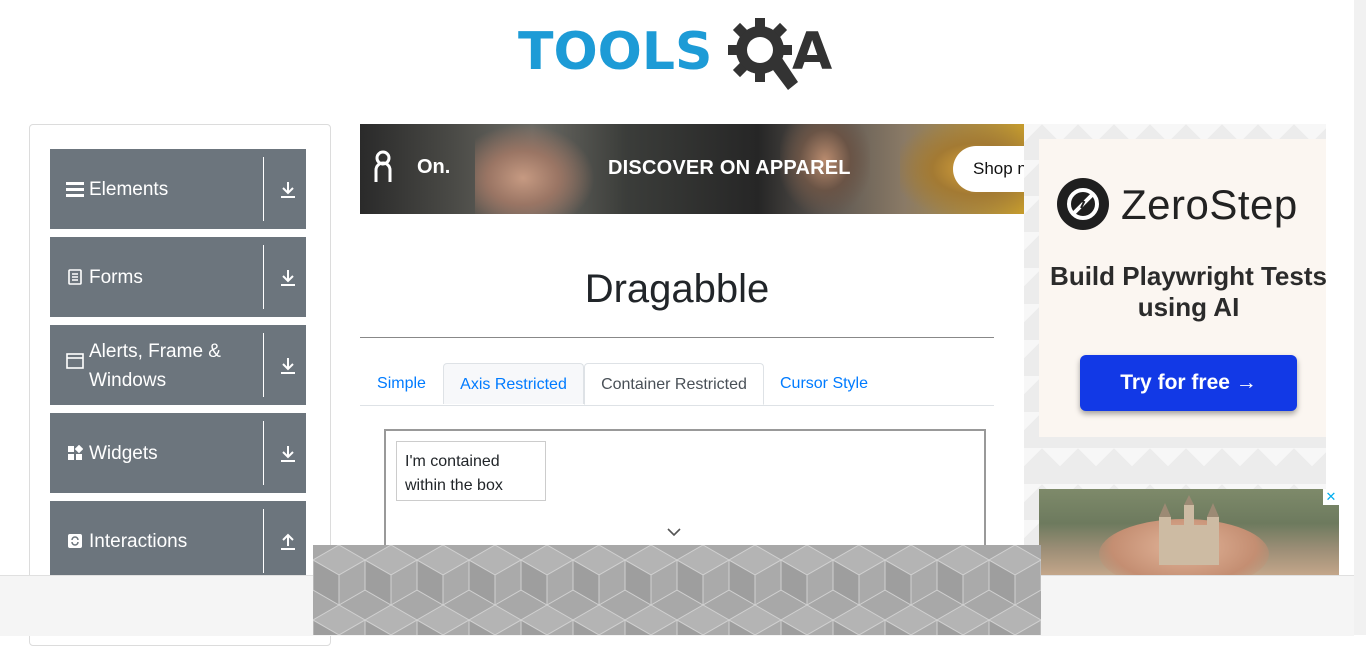 Image resolution: width=1366 pixels, height=646 pixels. I want to click on zerostep-logo-icon, so click(1083, 204).